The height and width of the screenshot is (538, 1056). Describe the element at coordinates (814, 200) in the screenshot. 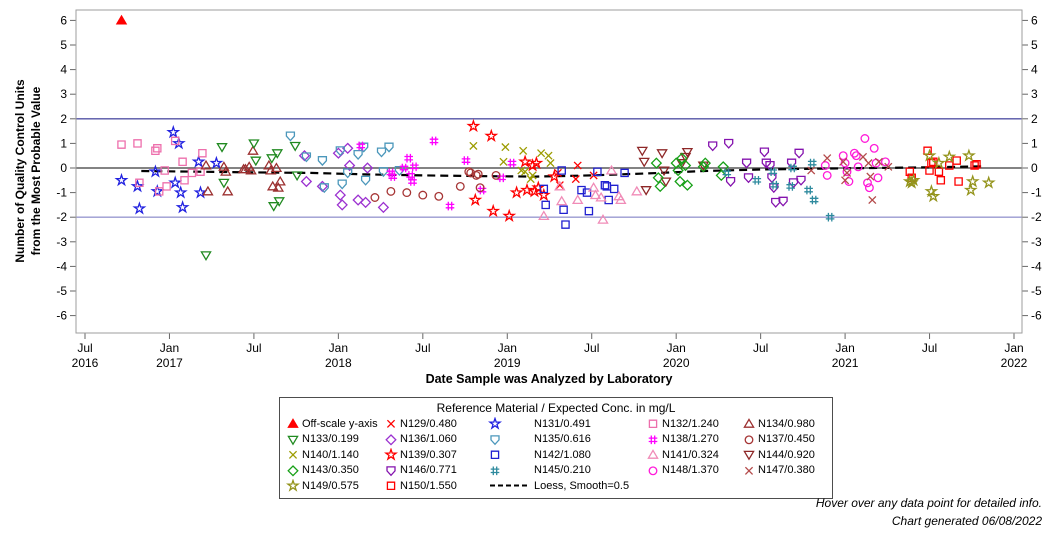

I see `data-point-N145` at that location.